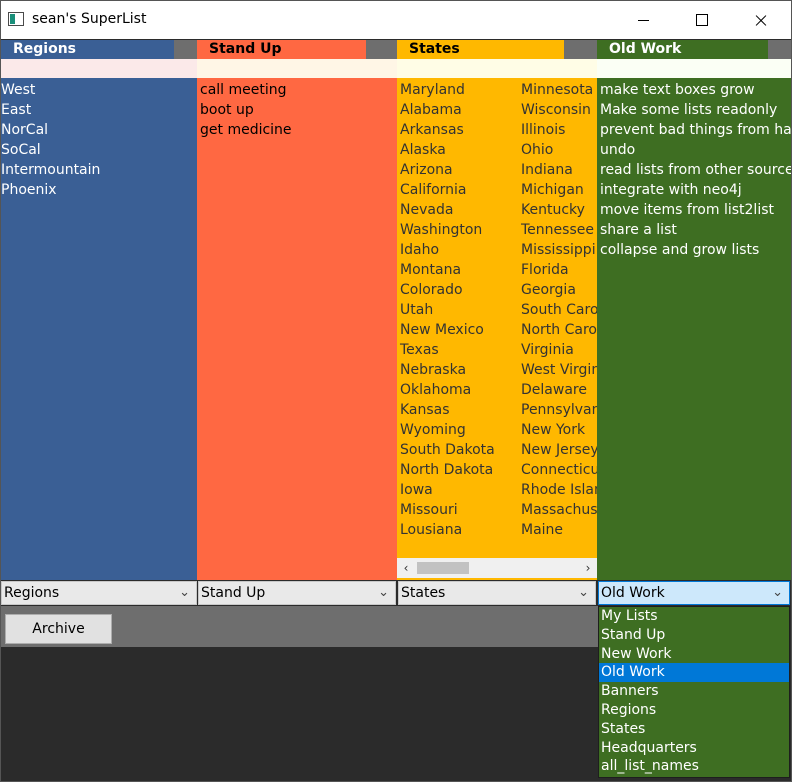 This screenshot has width=792, height=782. What do you see at coordinates (644, 20) in the screenshot?
I see `minimize-button` at bounding box center [644, 20].